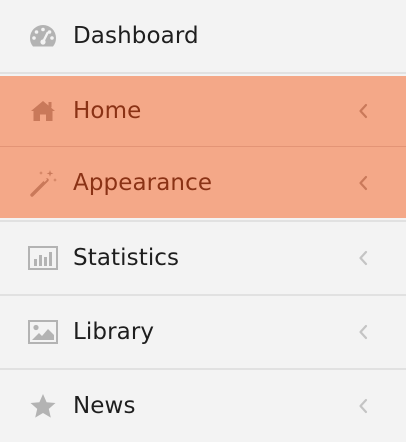 The width and height of the screenshot is (406, 442). What do you see at coordinates (114, 332) in the screenshot?
I see `menu-item-label: Library` at bounding box center [114, 332].